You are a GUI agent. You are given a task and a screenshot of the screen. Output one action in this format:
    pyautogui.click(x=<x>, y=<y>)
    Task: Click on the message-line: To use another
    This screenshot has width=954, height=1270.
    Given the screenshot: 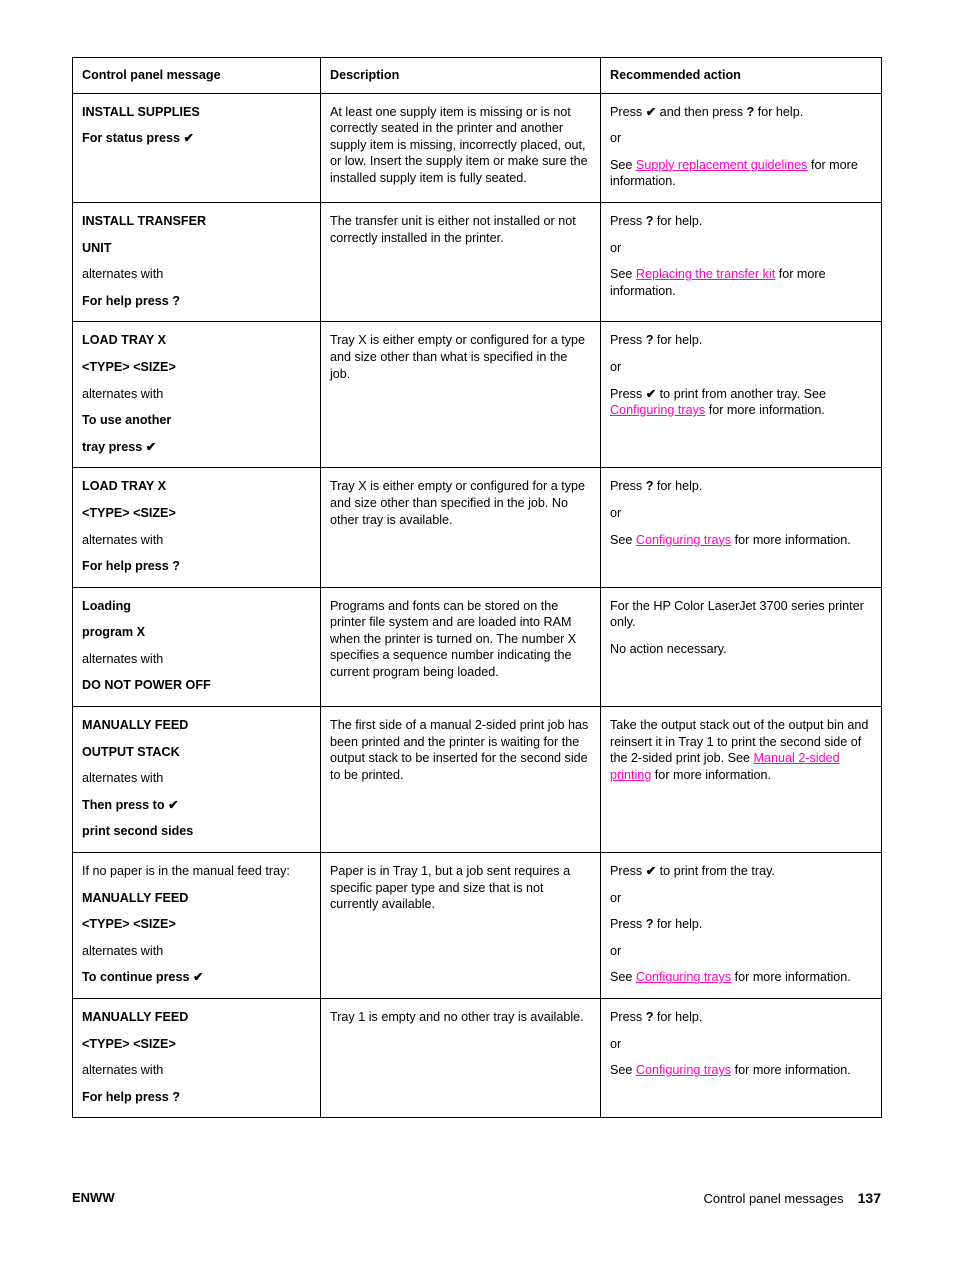 What is the action you would take?
    pyautogui.click(x=127, y=420)
    